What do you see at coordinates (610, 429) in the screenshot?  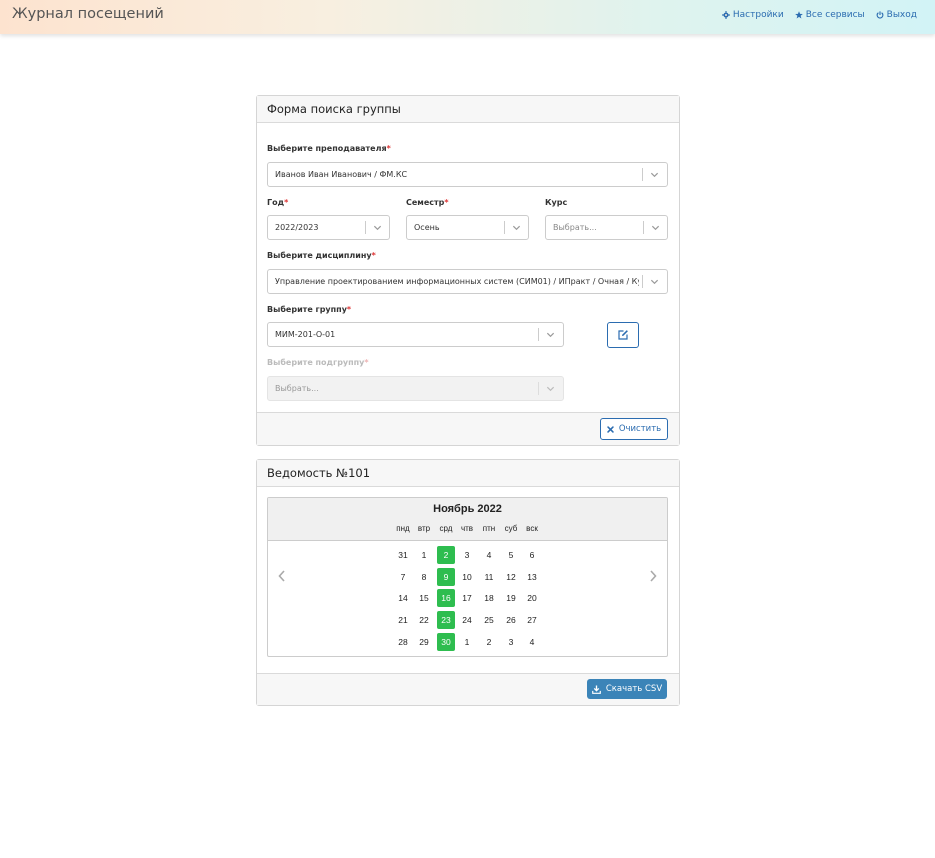 I see `close-icon` at bounding box center [610, 429].